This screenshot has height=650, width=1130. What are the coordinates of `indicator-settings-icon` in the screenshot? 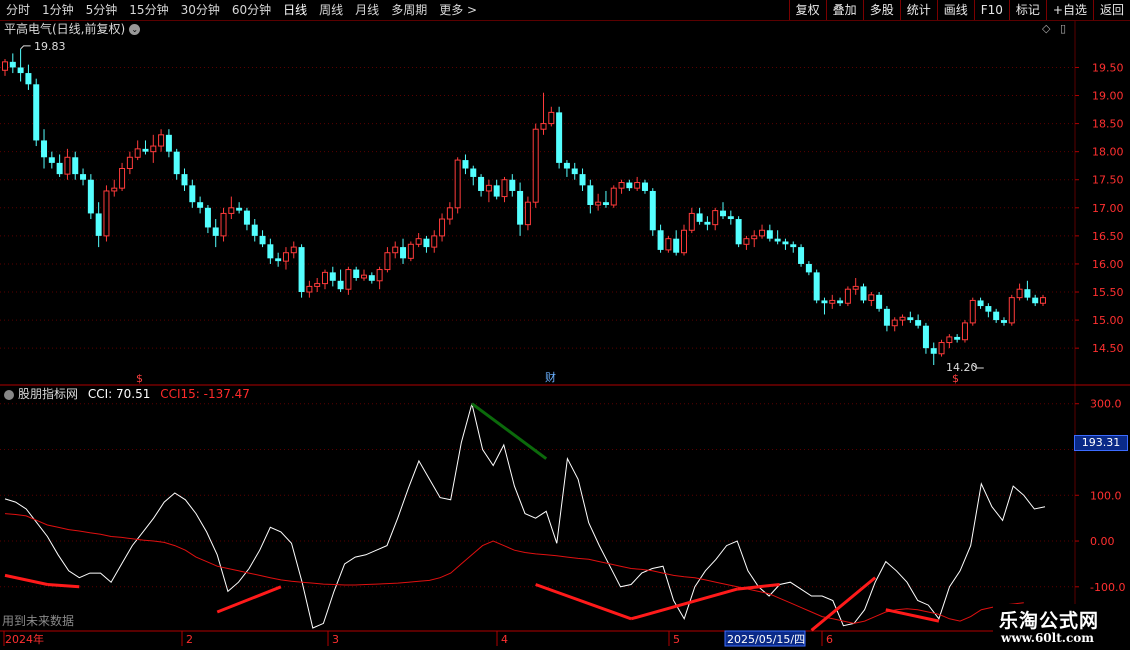 It's located at (9, 394).